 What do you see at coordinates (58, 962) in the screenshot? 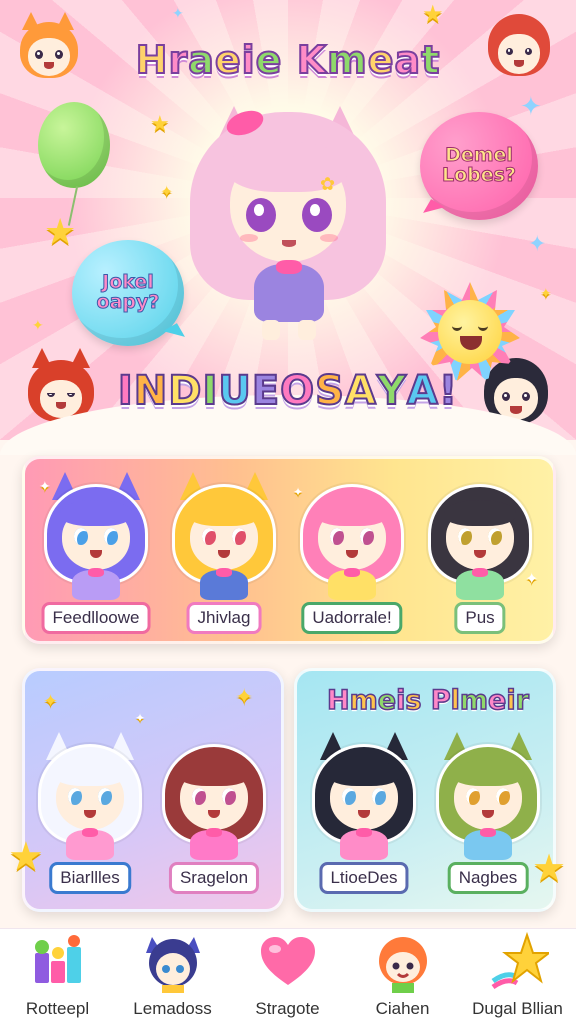
I see `blocks-icon` at bounding box center [58, 962].